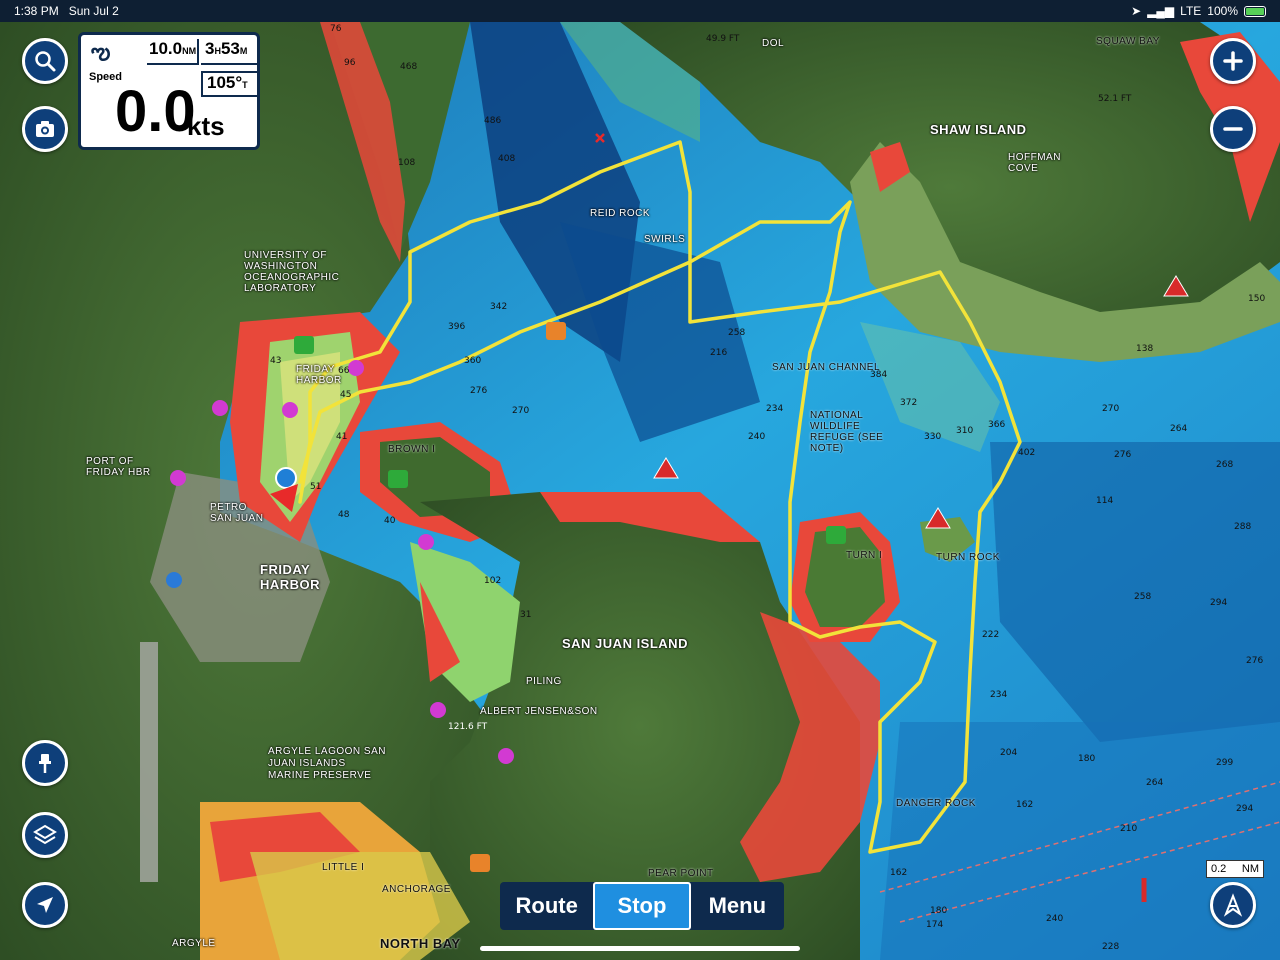  I want to click on label-nwr: NATIONAL WILDLIFE REFUGE (SEE NOTE), so click(847, 432).